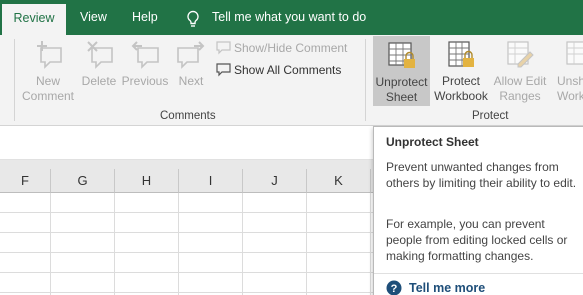  I want to click on column-header-h: H, so click(147, 181).